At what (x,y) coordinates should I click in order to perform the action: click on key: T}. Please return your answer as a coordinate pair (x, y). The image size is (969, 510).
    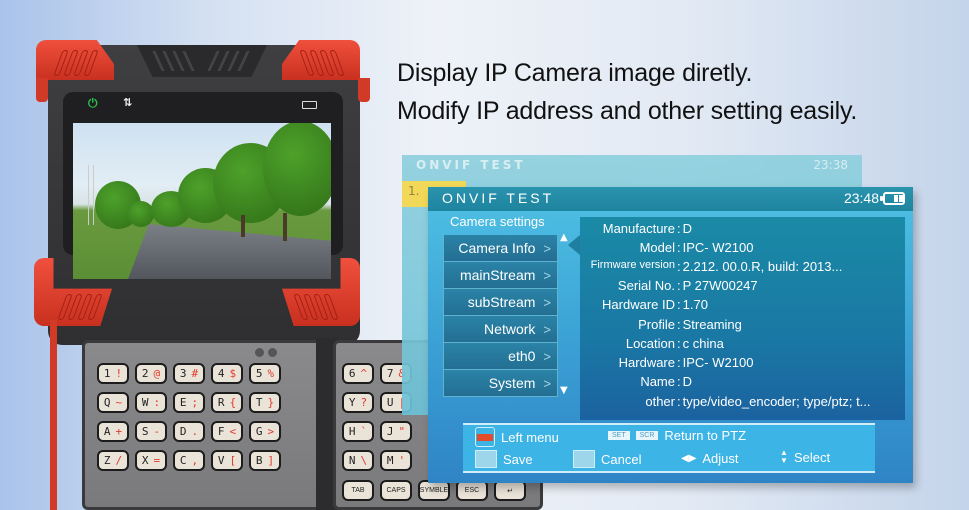
    Looking at the image, I should click on (265, 402).